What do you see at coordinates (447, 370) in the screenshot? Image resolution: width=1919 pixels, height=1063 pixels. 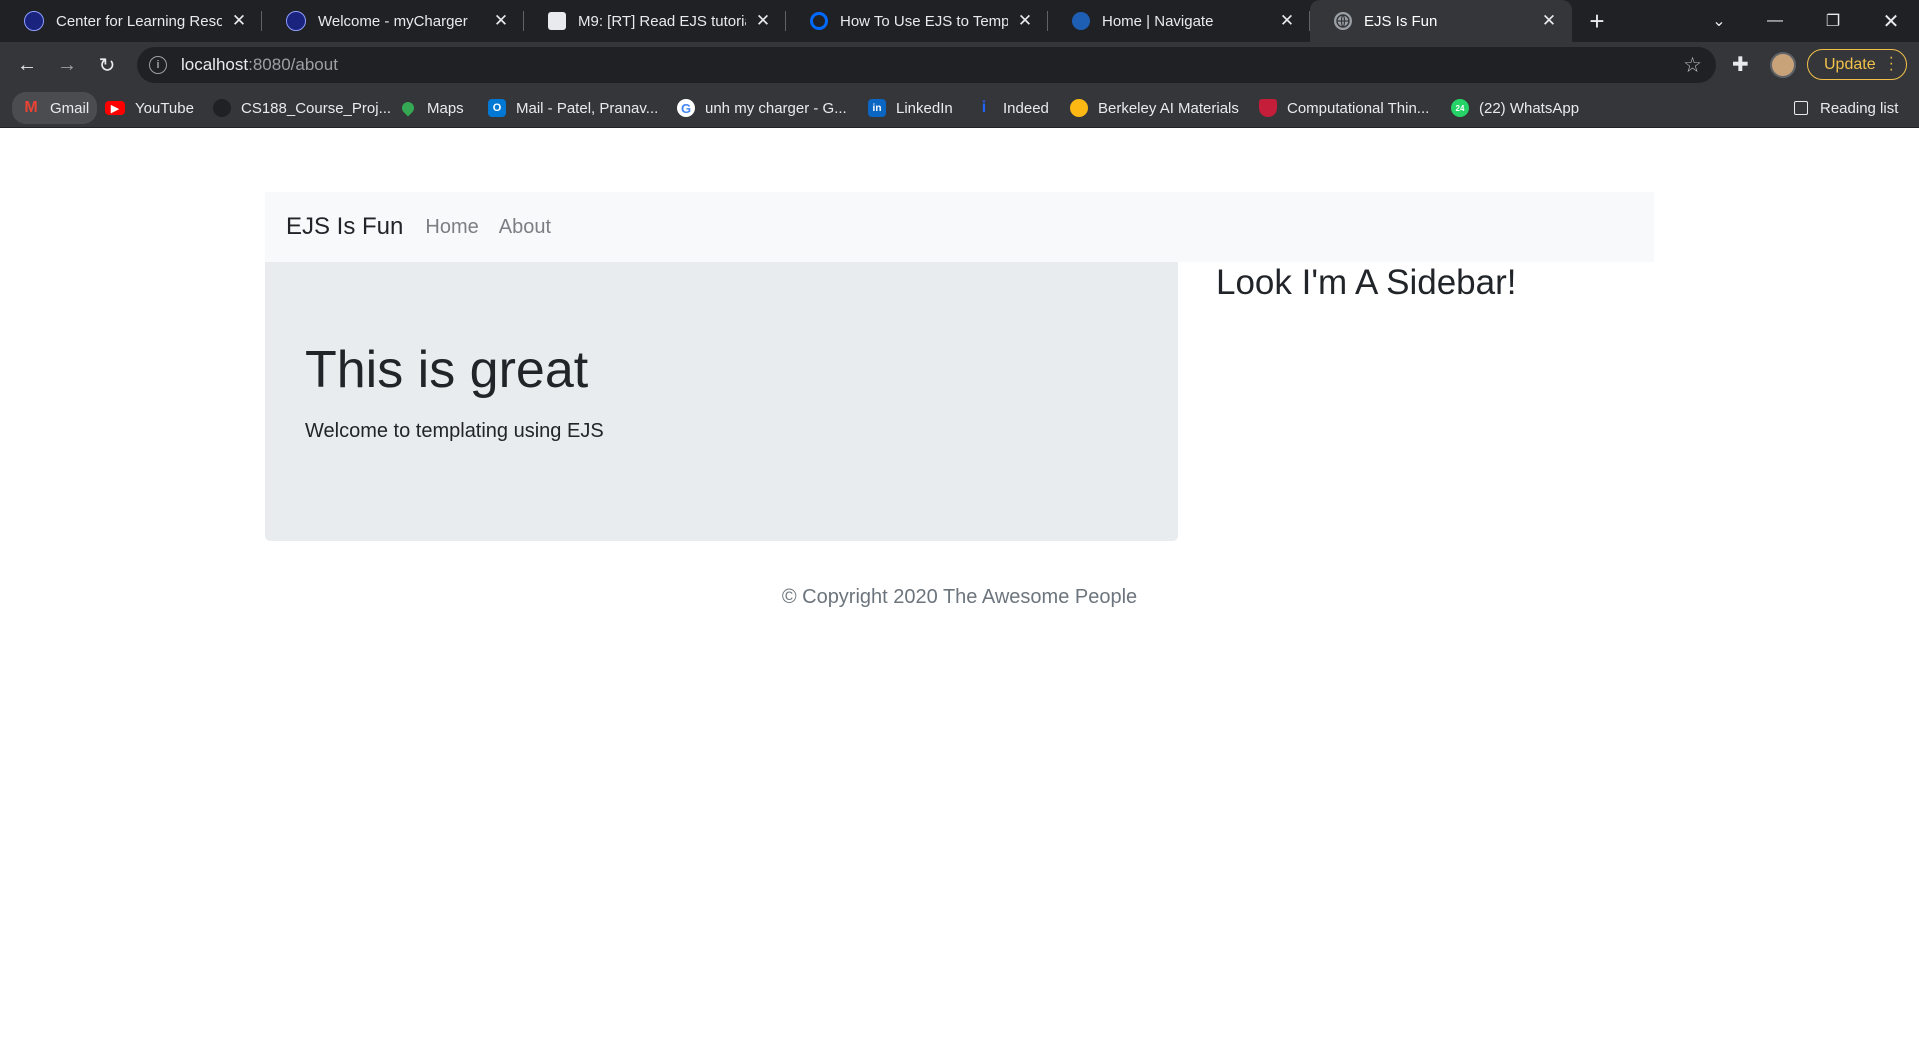 I see `jumbotron-title: This is great` at bounding box center [447, 370].